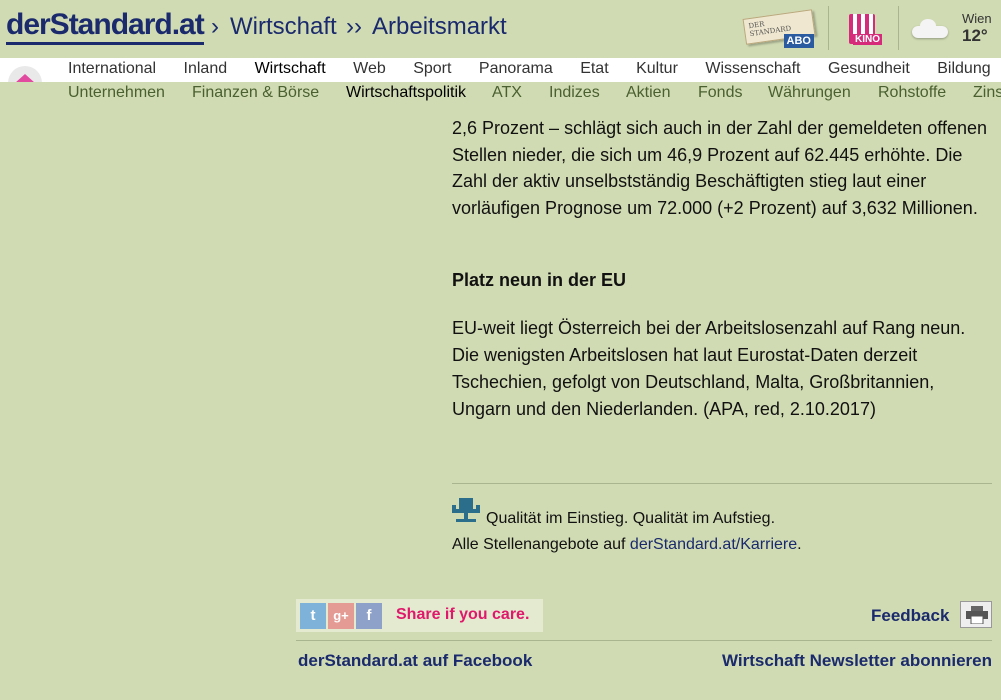 Image resolution: width=1001 pixels, height=700 pixels. What do you see at coordinates (507, 93) in the screenshot?
I see `subnav-item-atx: ATX` at bounding box center [507, 93].